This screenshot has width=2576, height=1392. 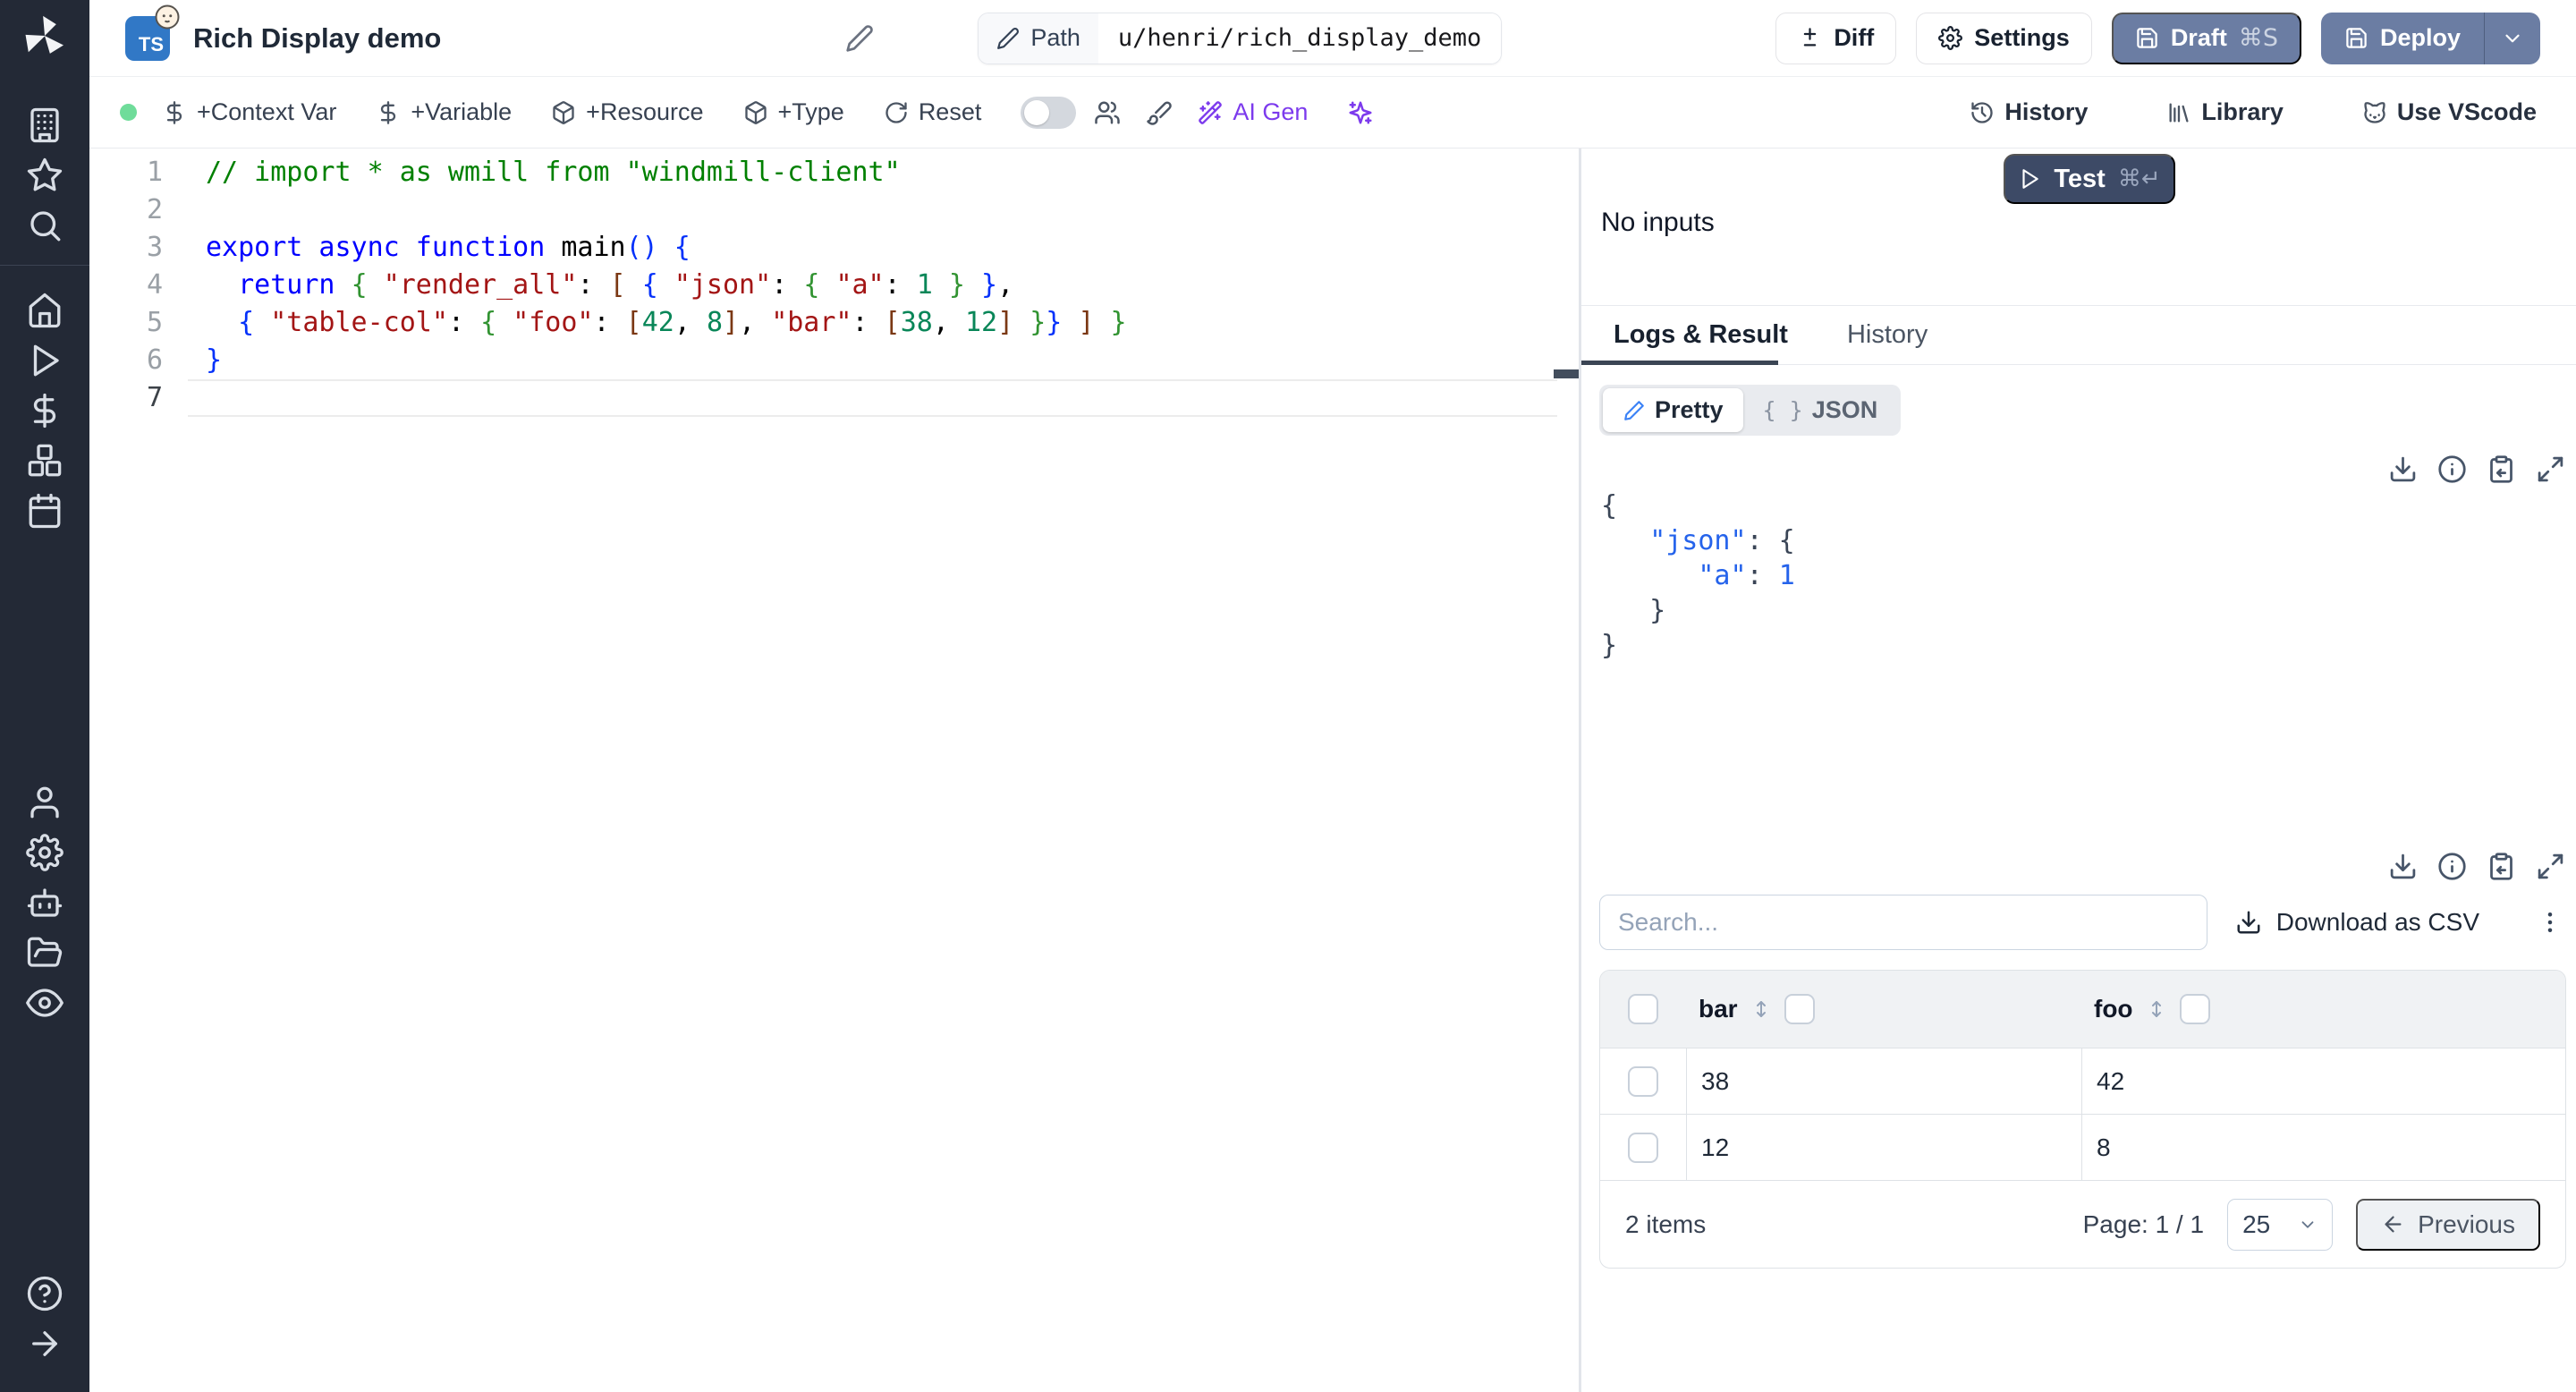 What do you see at coordinates (1701, 335) in the screenshot?
I see `tab-logs-result: Logs & Result` at bounding box center [1701, 335].